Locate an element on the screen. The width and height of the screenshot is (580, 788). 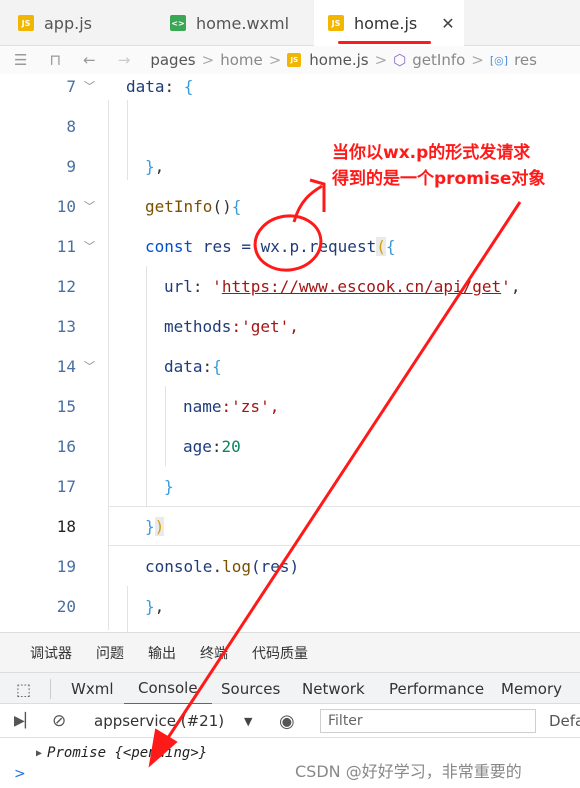
annotation-long-arrowhead is located at coordinates (163, 748).